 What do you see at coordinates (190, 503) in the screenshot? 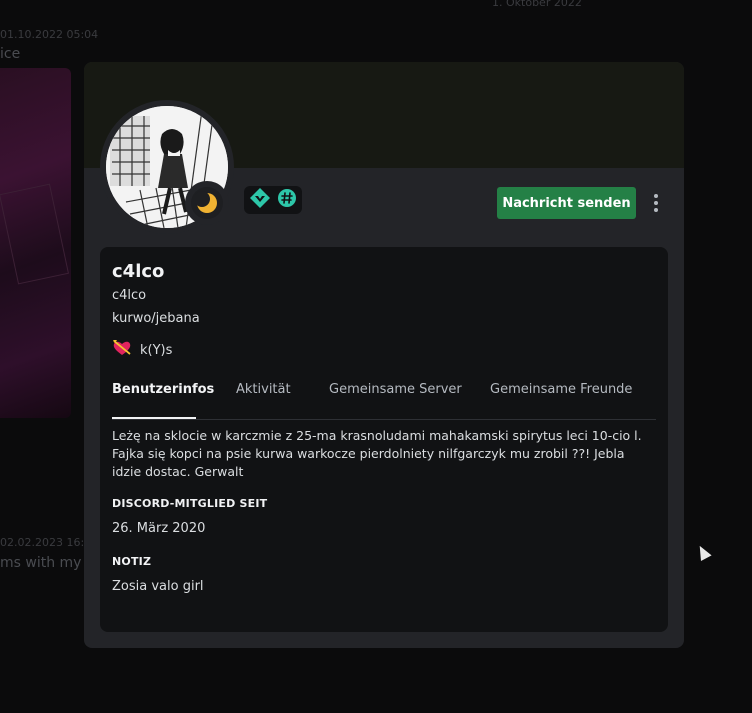
I see `member-since-heading: DISCORD-MITGLIED SEIT` at bounding box center [190, 503].